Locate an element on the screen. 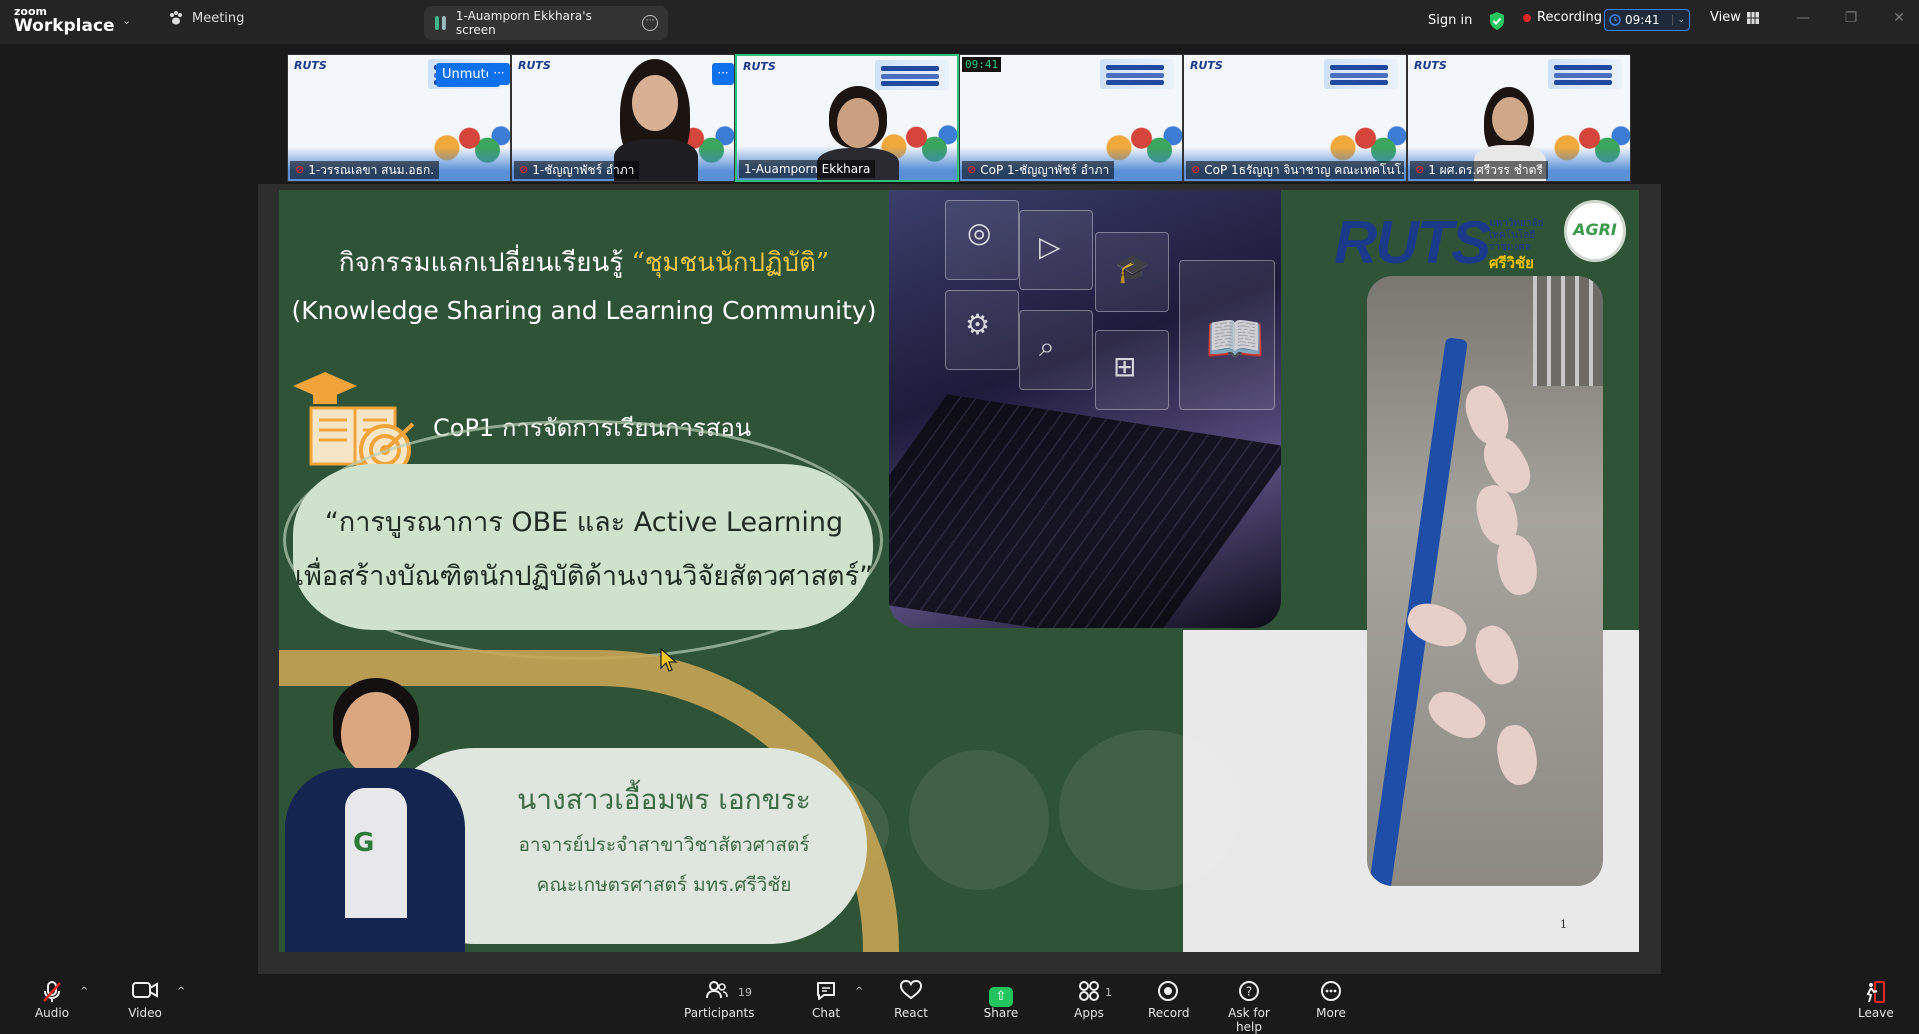  participant-name: 1-ชัญญาพัชร์ อำภา is located at coordinates (583, 170).